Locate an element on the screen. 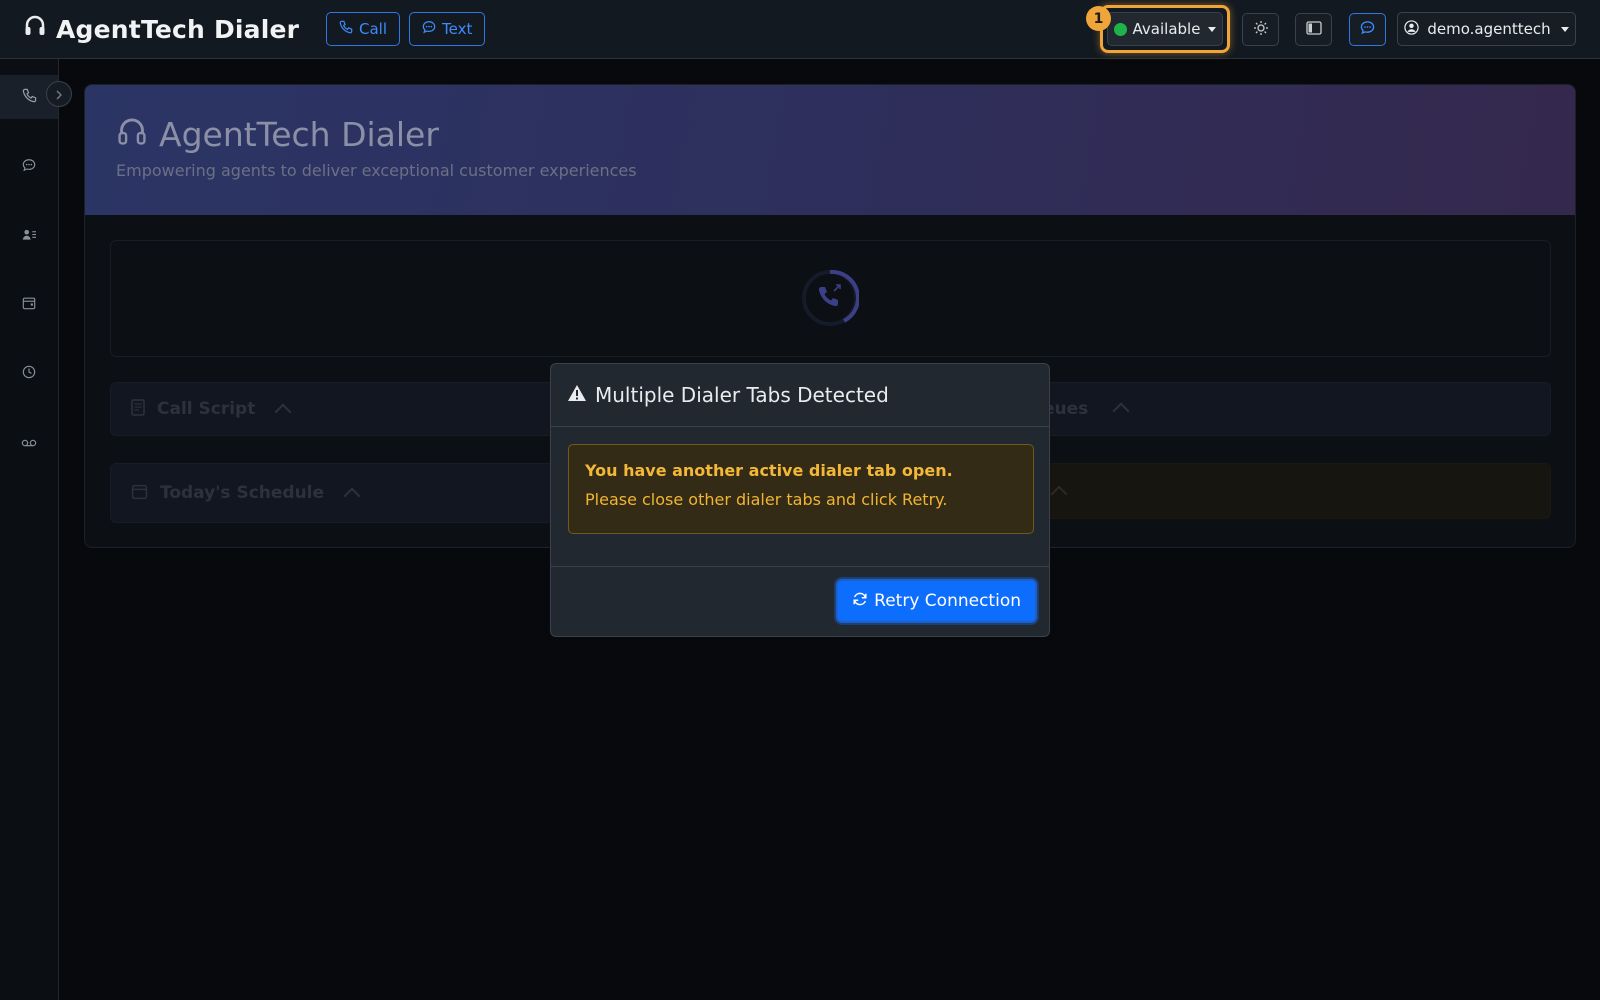 The image size is (1600, 1000). voicemail-icon is located at coordinates (29, 442).